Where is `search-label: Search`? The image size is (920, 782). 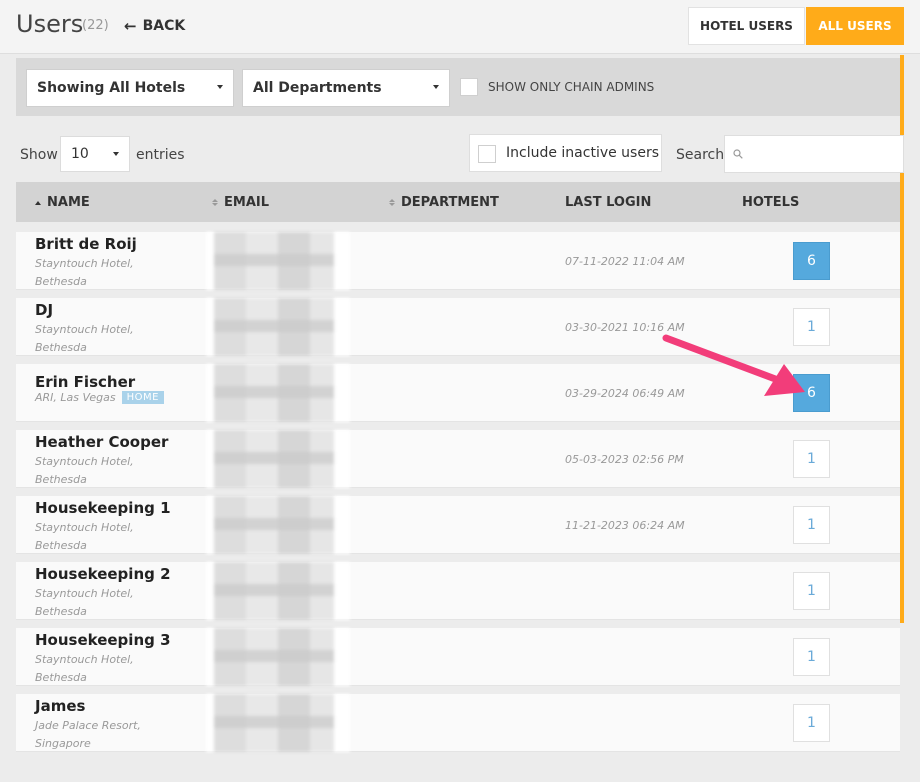 search-label: Search is located at coordinates (700, 155).